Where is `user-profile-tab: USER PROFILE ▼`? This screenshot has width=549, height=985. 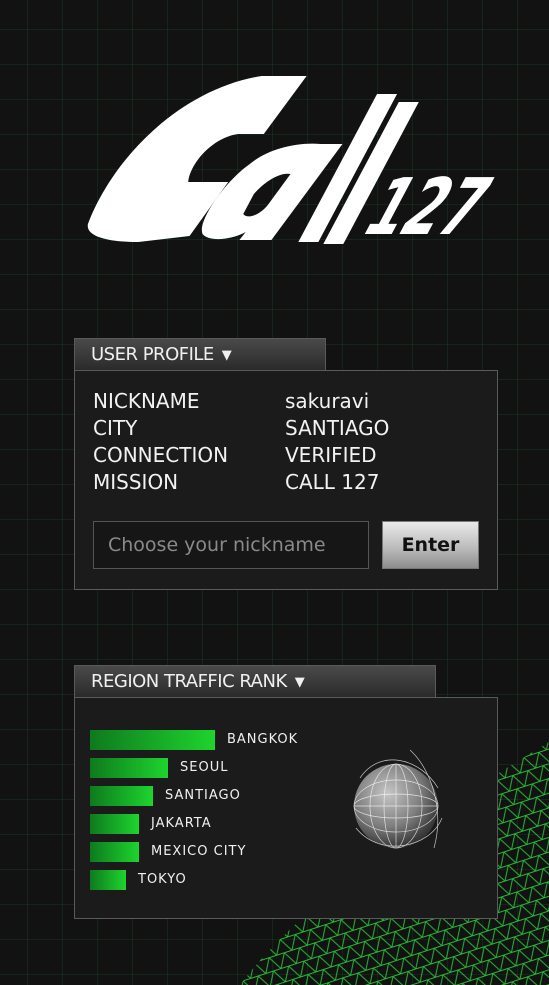
user-profile-tab: USER PROFILE ▼ is located at coordinates (200, 354).